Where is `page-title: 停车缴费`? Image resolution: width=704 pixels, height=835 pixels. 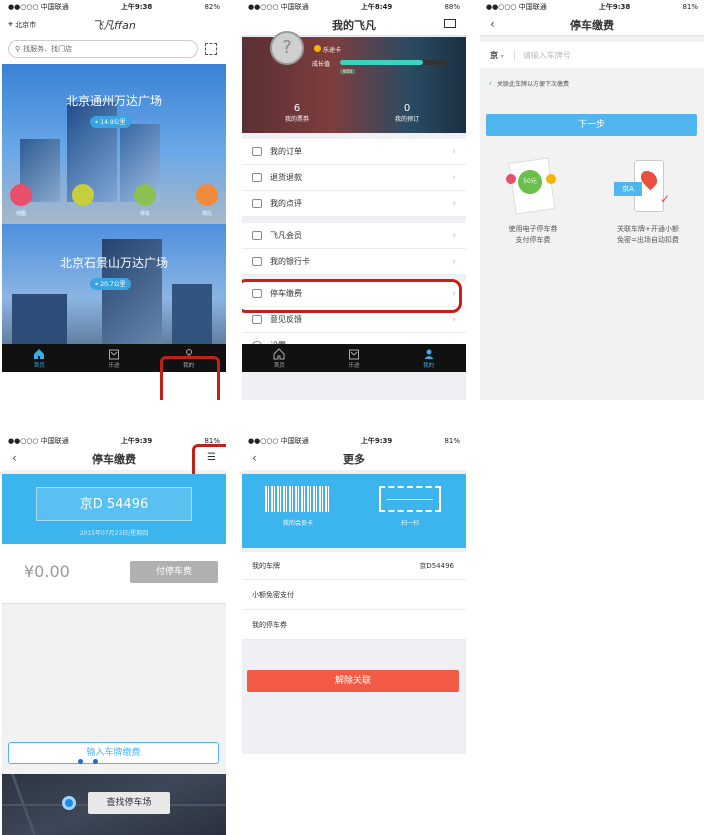
page-title: 停车缴费 is located at coordinates (592, 25).